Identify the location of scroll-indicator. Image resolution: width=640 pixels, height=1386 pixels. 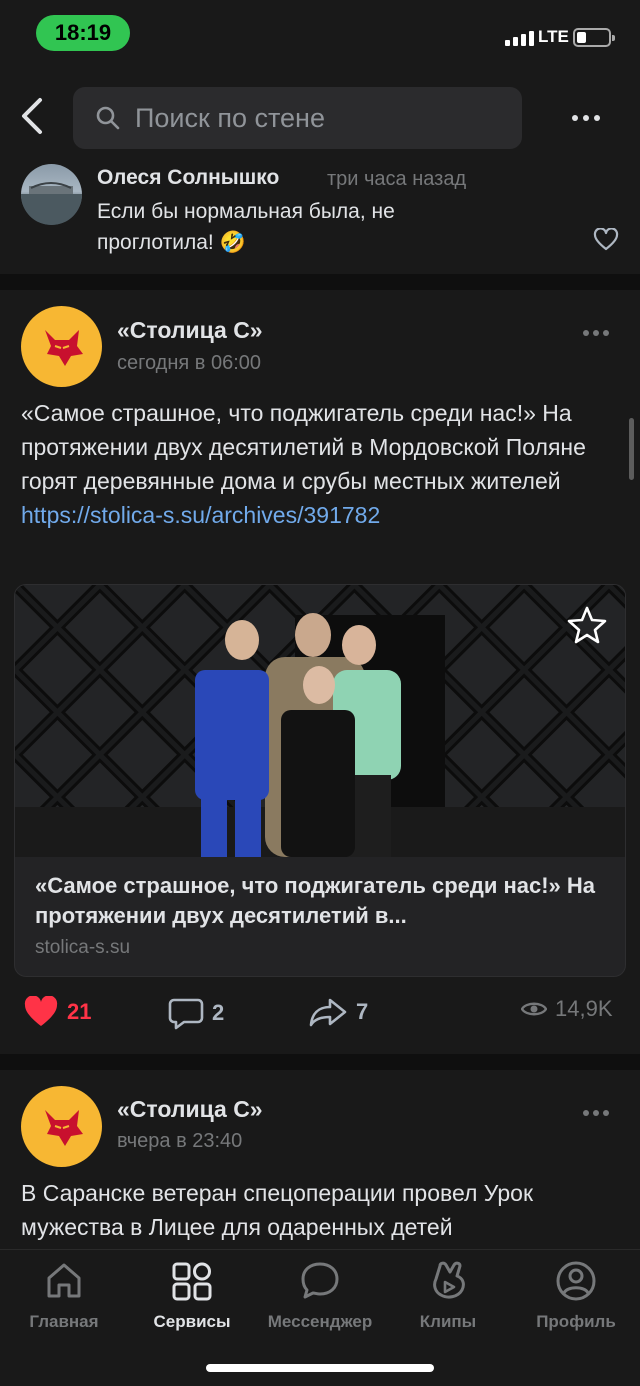
(631, 449).